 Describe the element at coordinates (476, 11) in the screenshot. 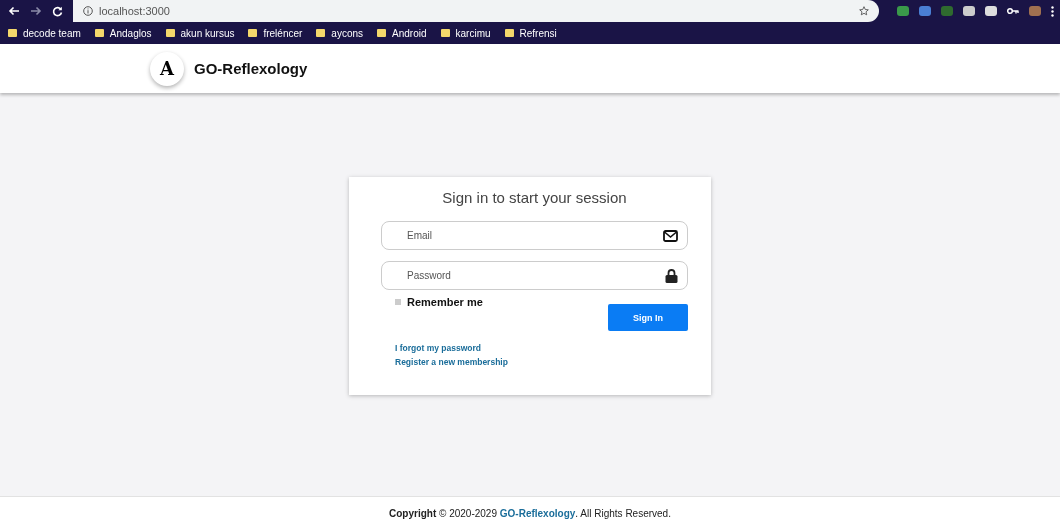

I see `address-bar: localhost:3000` at that location.